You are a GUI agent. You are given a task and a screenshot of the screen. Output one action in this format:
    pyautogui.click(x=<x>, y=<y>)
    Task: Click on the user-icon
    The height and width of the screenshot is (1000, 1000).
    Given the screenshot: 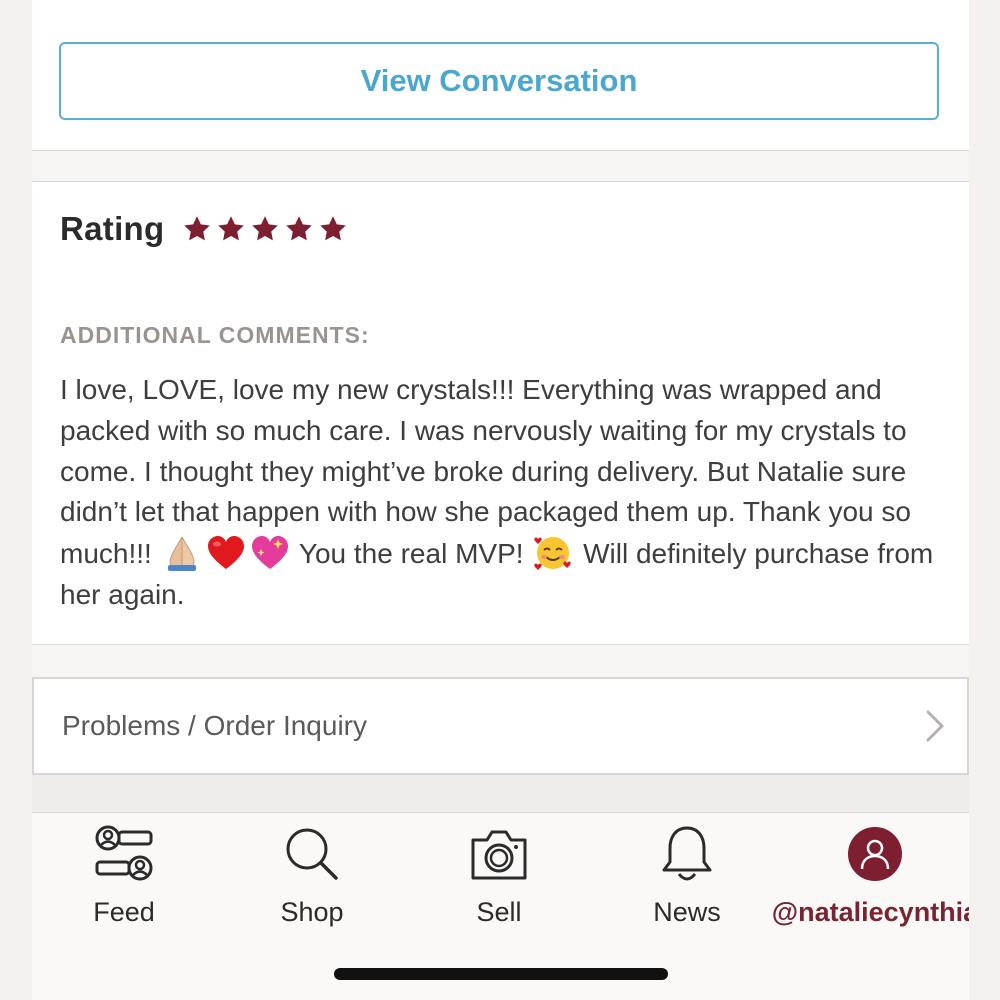 What is the action you would take?
    pyautogui.click(x=875, y=854)
    